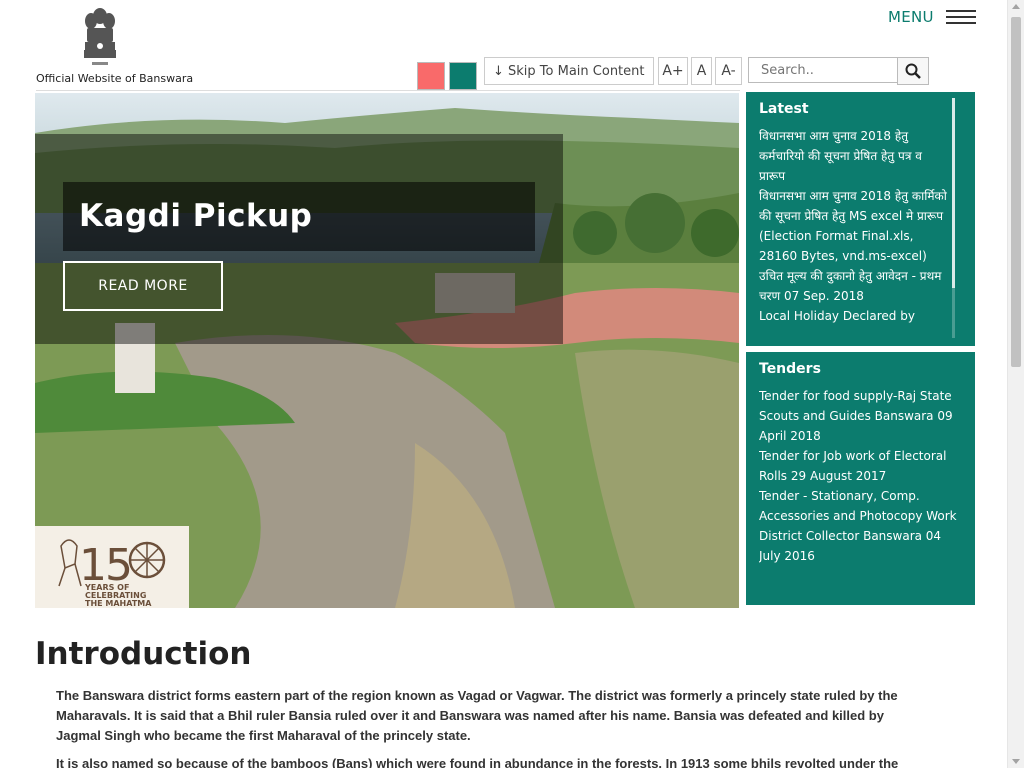  I want to click on font-increase-button: A+, so click(673, 71).